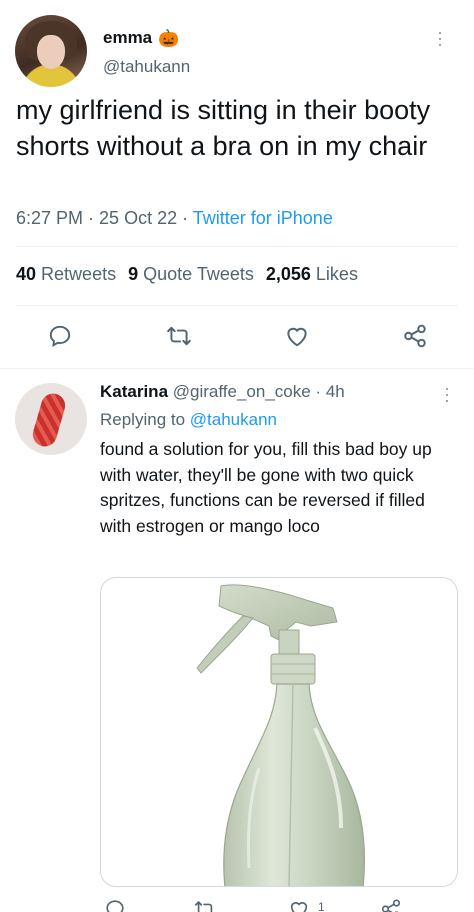 The width and height of the screenshot is (474, 912). I want to click on tweet-date: 25 Oct 22, so click(138, 218).